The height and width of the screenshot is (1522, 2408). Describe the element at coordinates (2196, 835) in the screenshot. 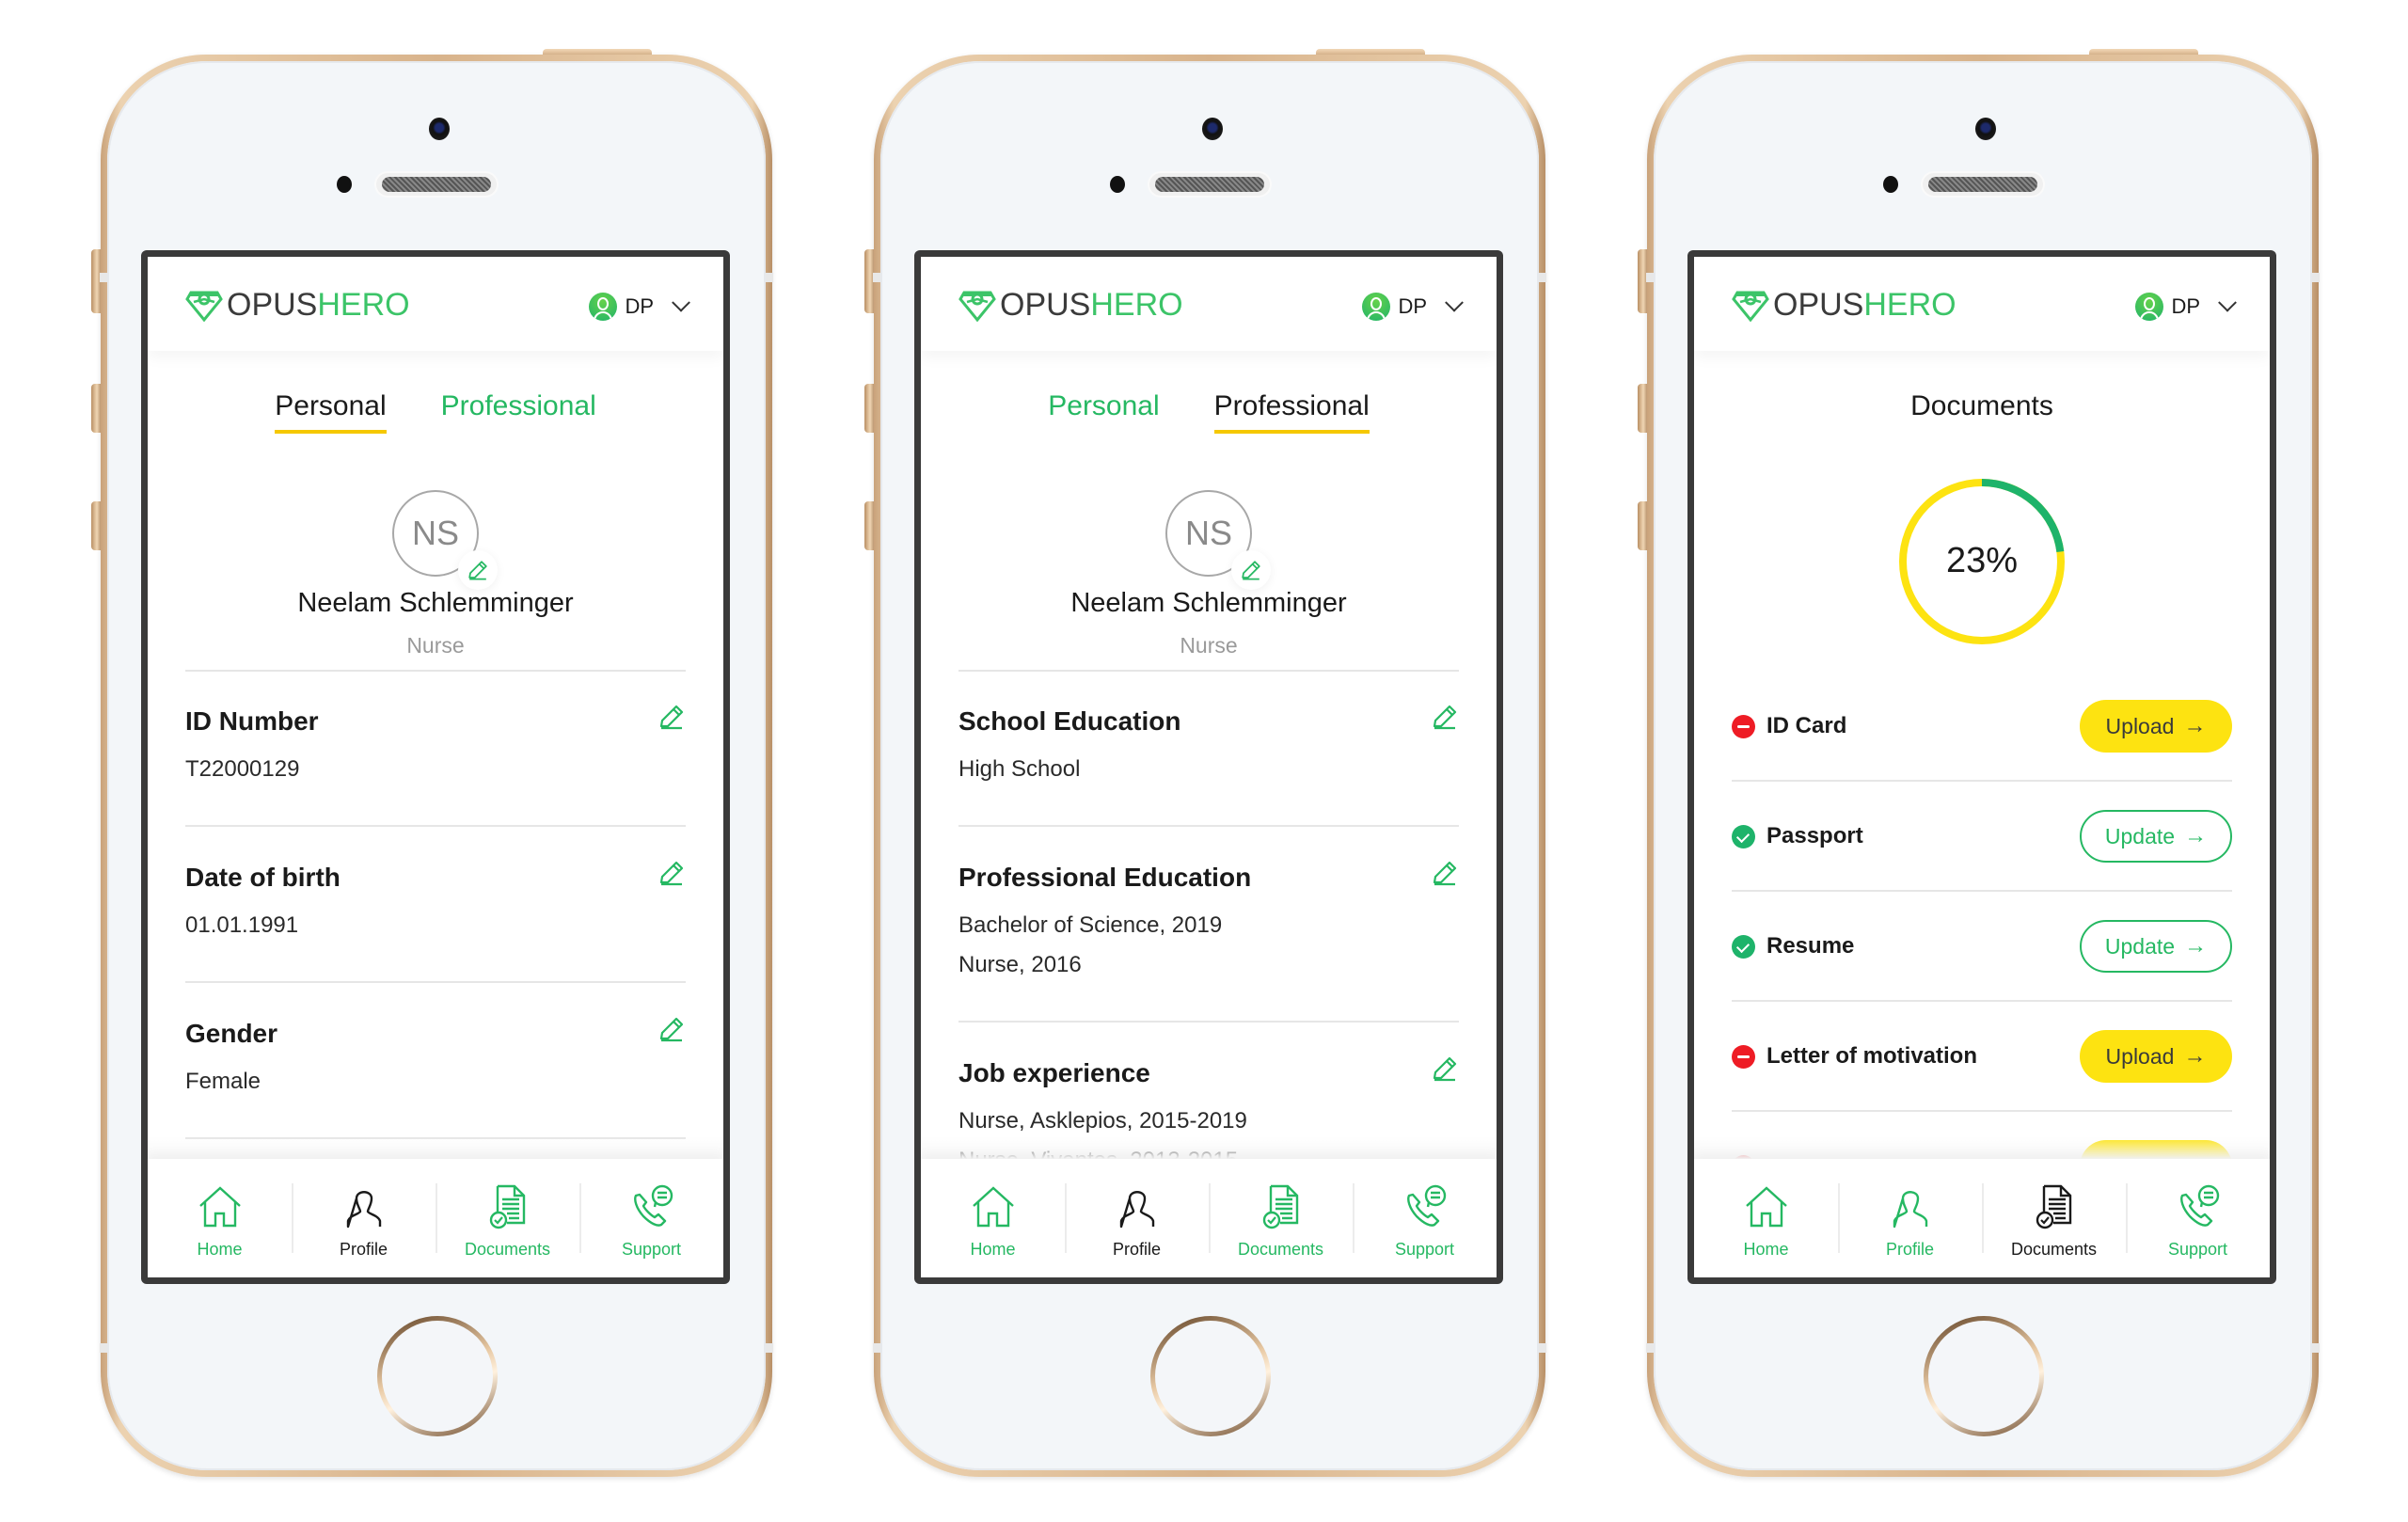

I see `arrow-right-icon: →` at that location.